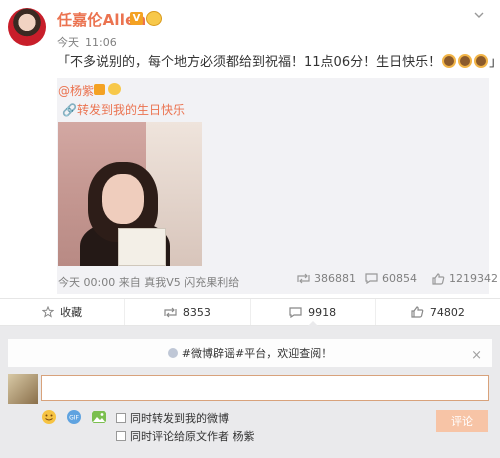 The height and width of the screenshot is (458, 500). I want to click on original-text-label: 转发到我的生日快乐, so click(131, 110).